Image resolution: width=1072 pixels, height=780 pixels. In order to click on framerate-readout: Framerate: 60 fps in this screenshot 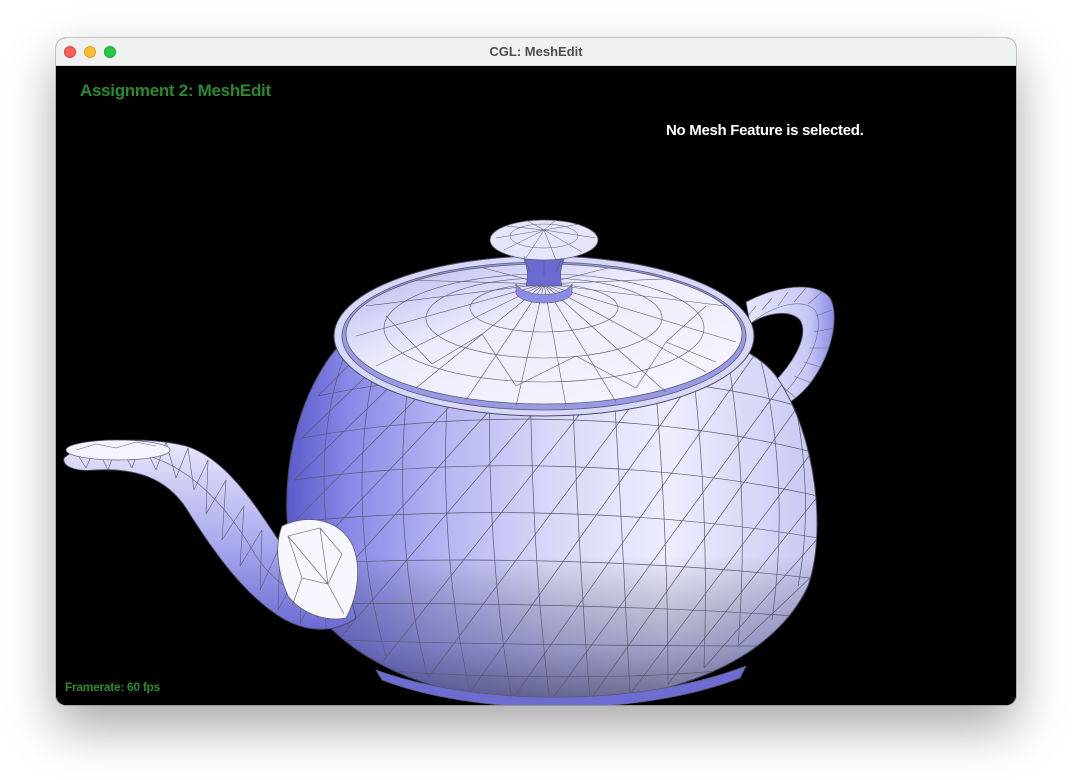, I will do `click(112, 687)`.